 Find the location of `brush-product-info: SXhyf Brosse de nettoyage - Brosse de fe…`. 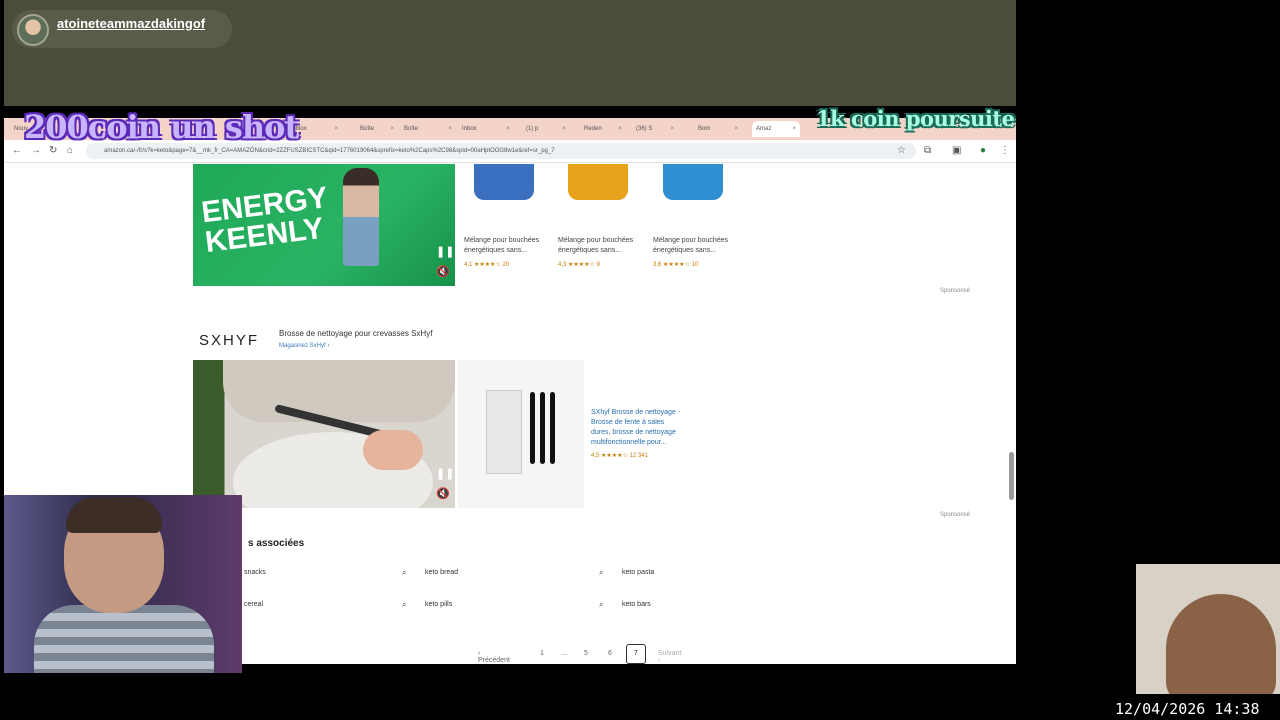

brush-product-info: SXhyf Brosse de nettoyage - Brosse de fe… is located at coordinates (637, 434).